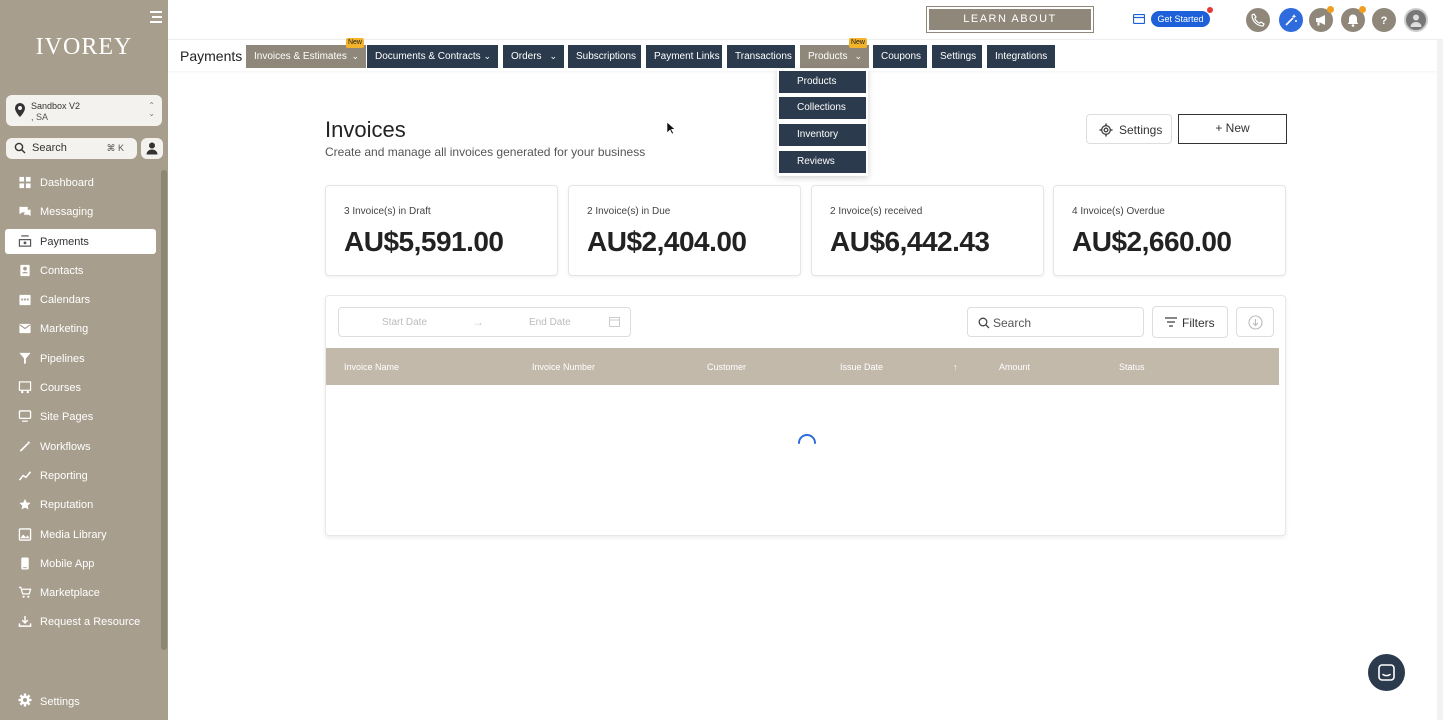 Image resolution: width=1443 pixels, height=720 pixels. What do you see at coordinates (80, 299) in the screenshot?
I see `sidebar-item-calendars: Calendars` at bounding box center [80, 299].